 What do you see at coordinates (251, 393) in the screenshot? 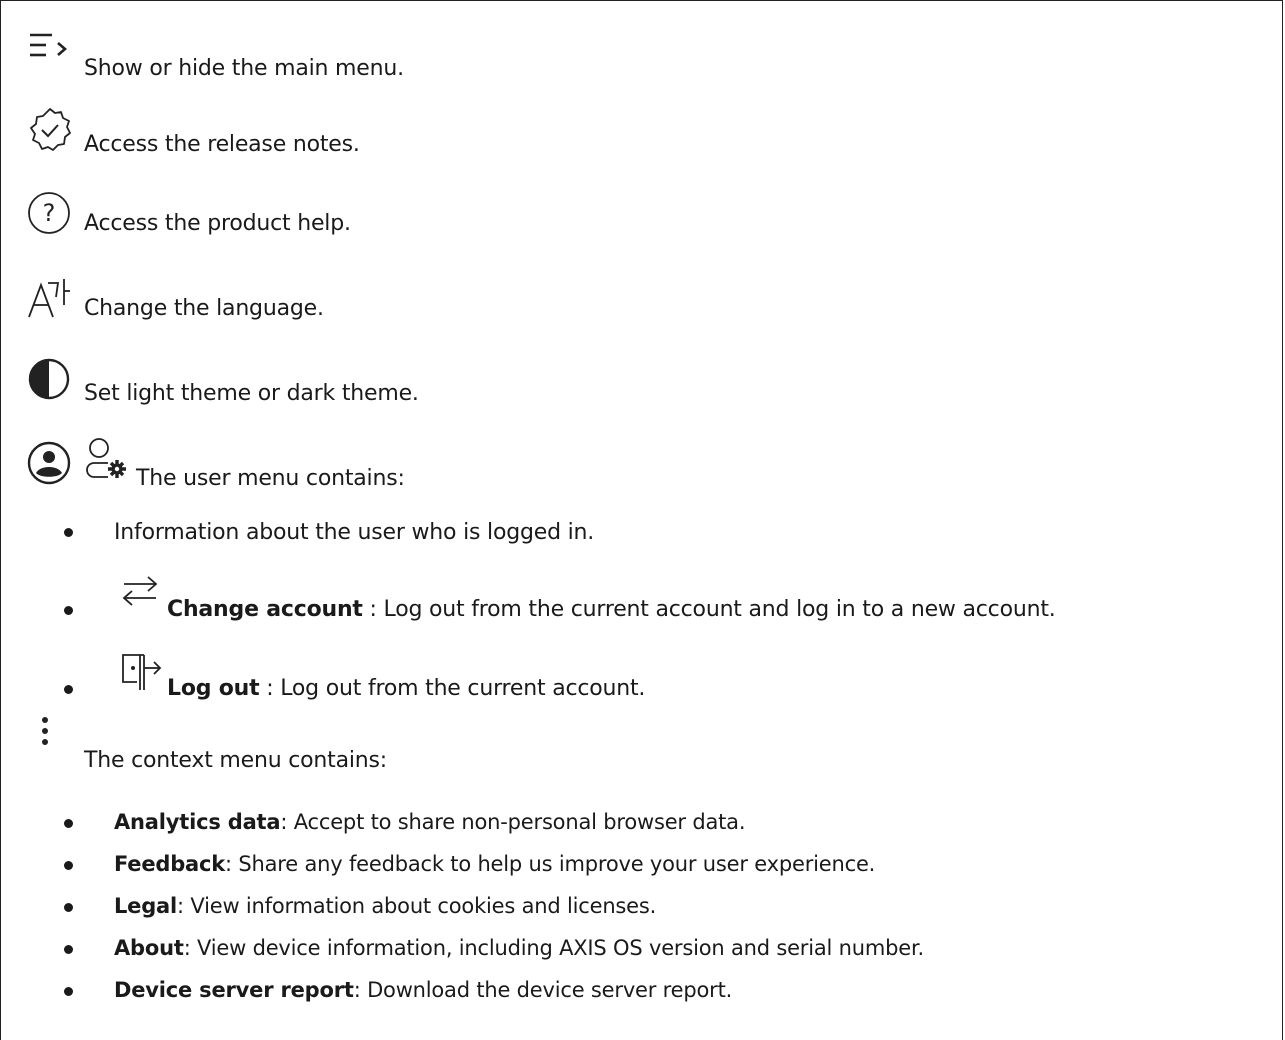
I see `theme-text: Set light theme or dark theme.` at bounding box center [251, 393].